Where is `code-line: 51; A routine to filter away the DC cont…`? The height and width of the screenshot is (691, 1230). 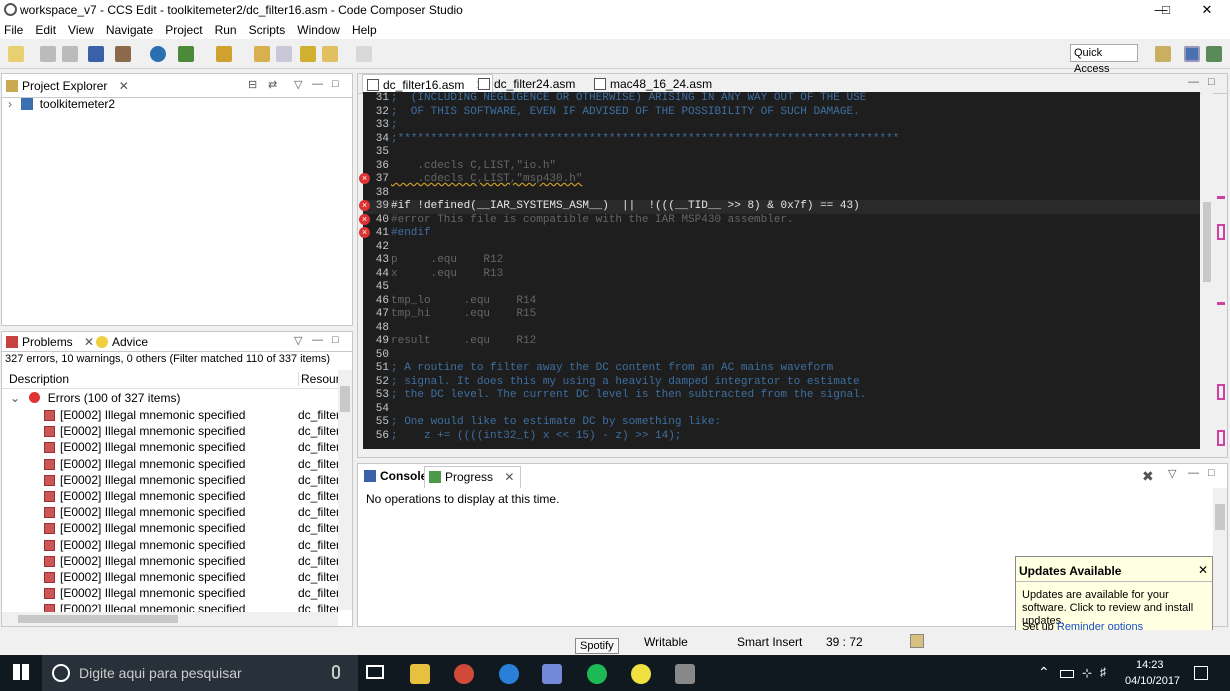
code-line: 51; A routine to filter away the DC cont… is located at coordinates (781, 369).